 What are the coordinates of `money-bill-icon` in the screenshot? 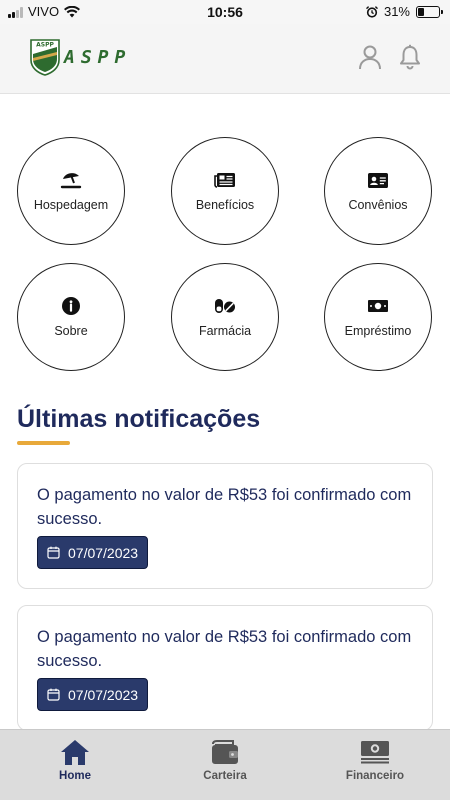 It's located at (378, 306).